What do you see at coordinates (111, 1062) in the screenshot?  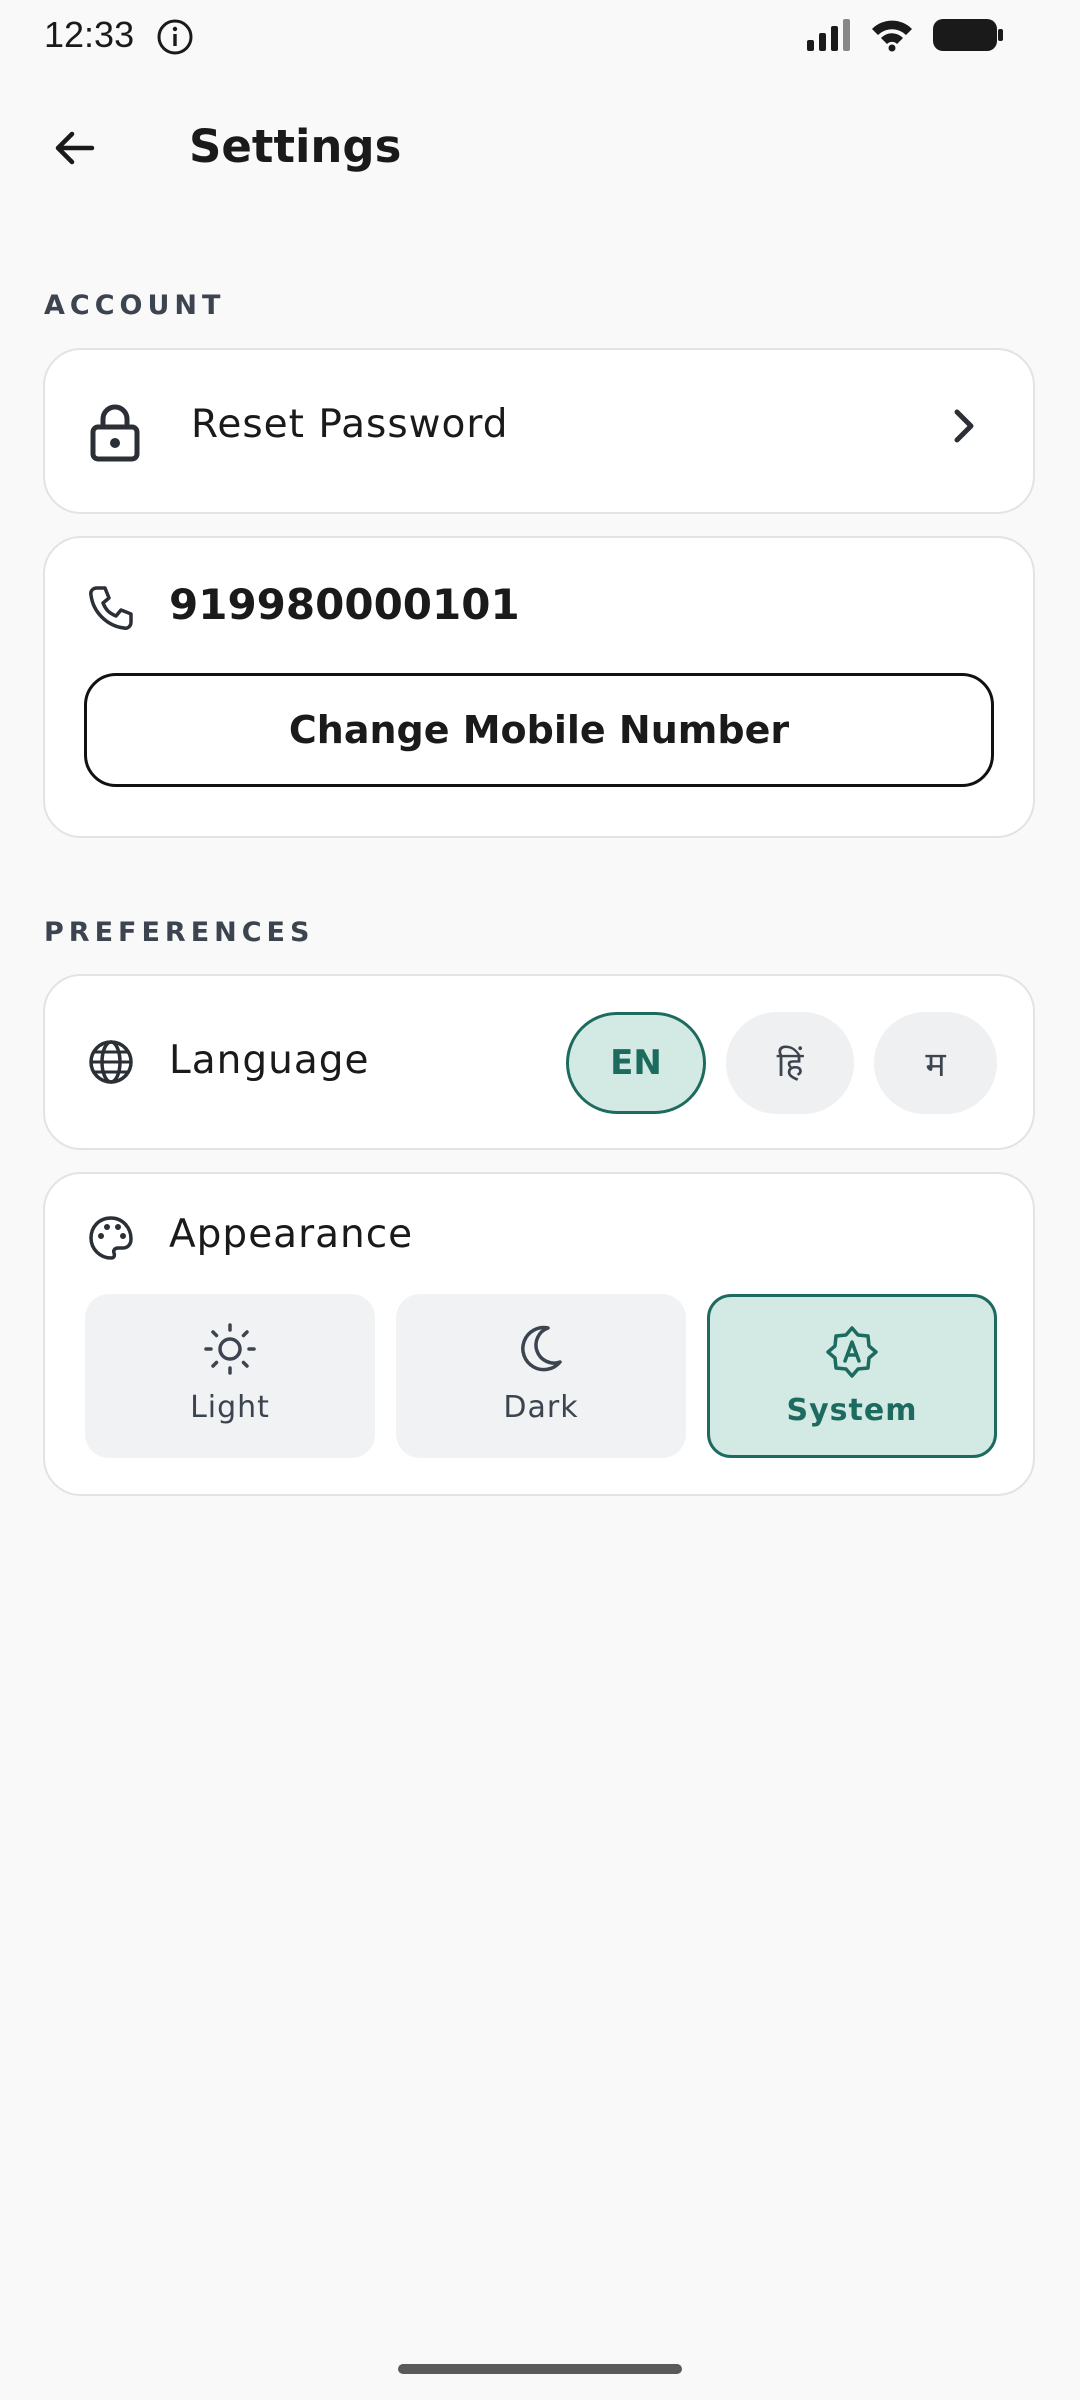 I see `globe-icon` at bounding box center [111, 1062].